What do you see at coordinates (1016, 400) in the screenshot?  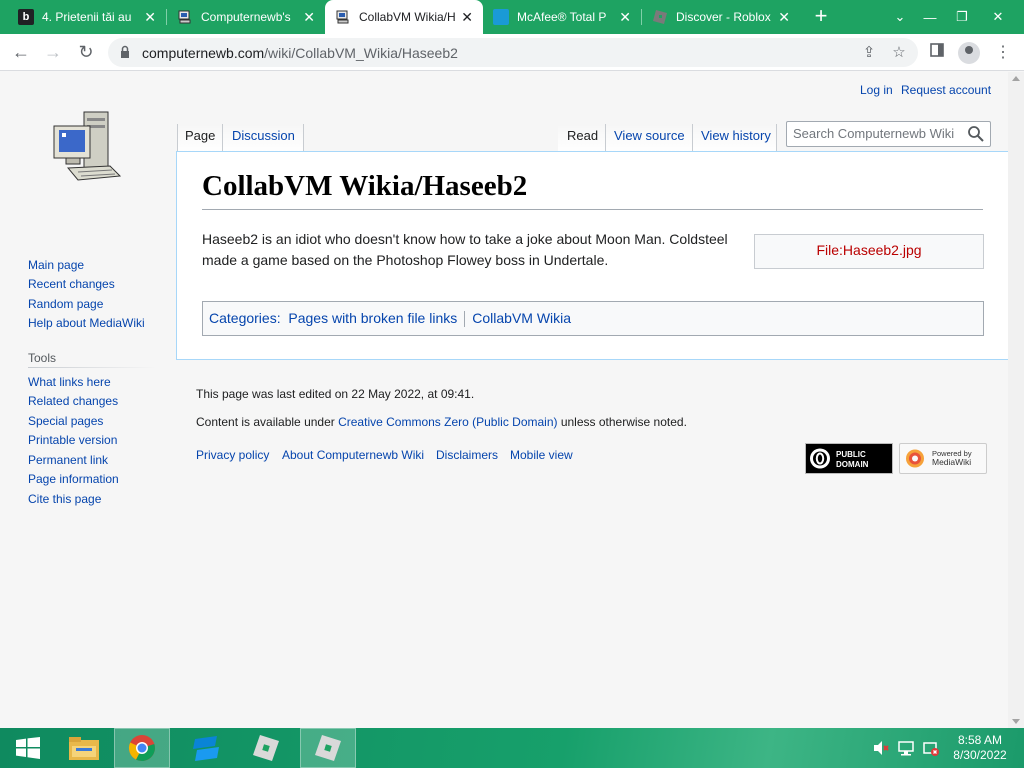 I see `page-scrollbar` at bounding box center [1016, 400].